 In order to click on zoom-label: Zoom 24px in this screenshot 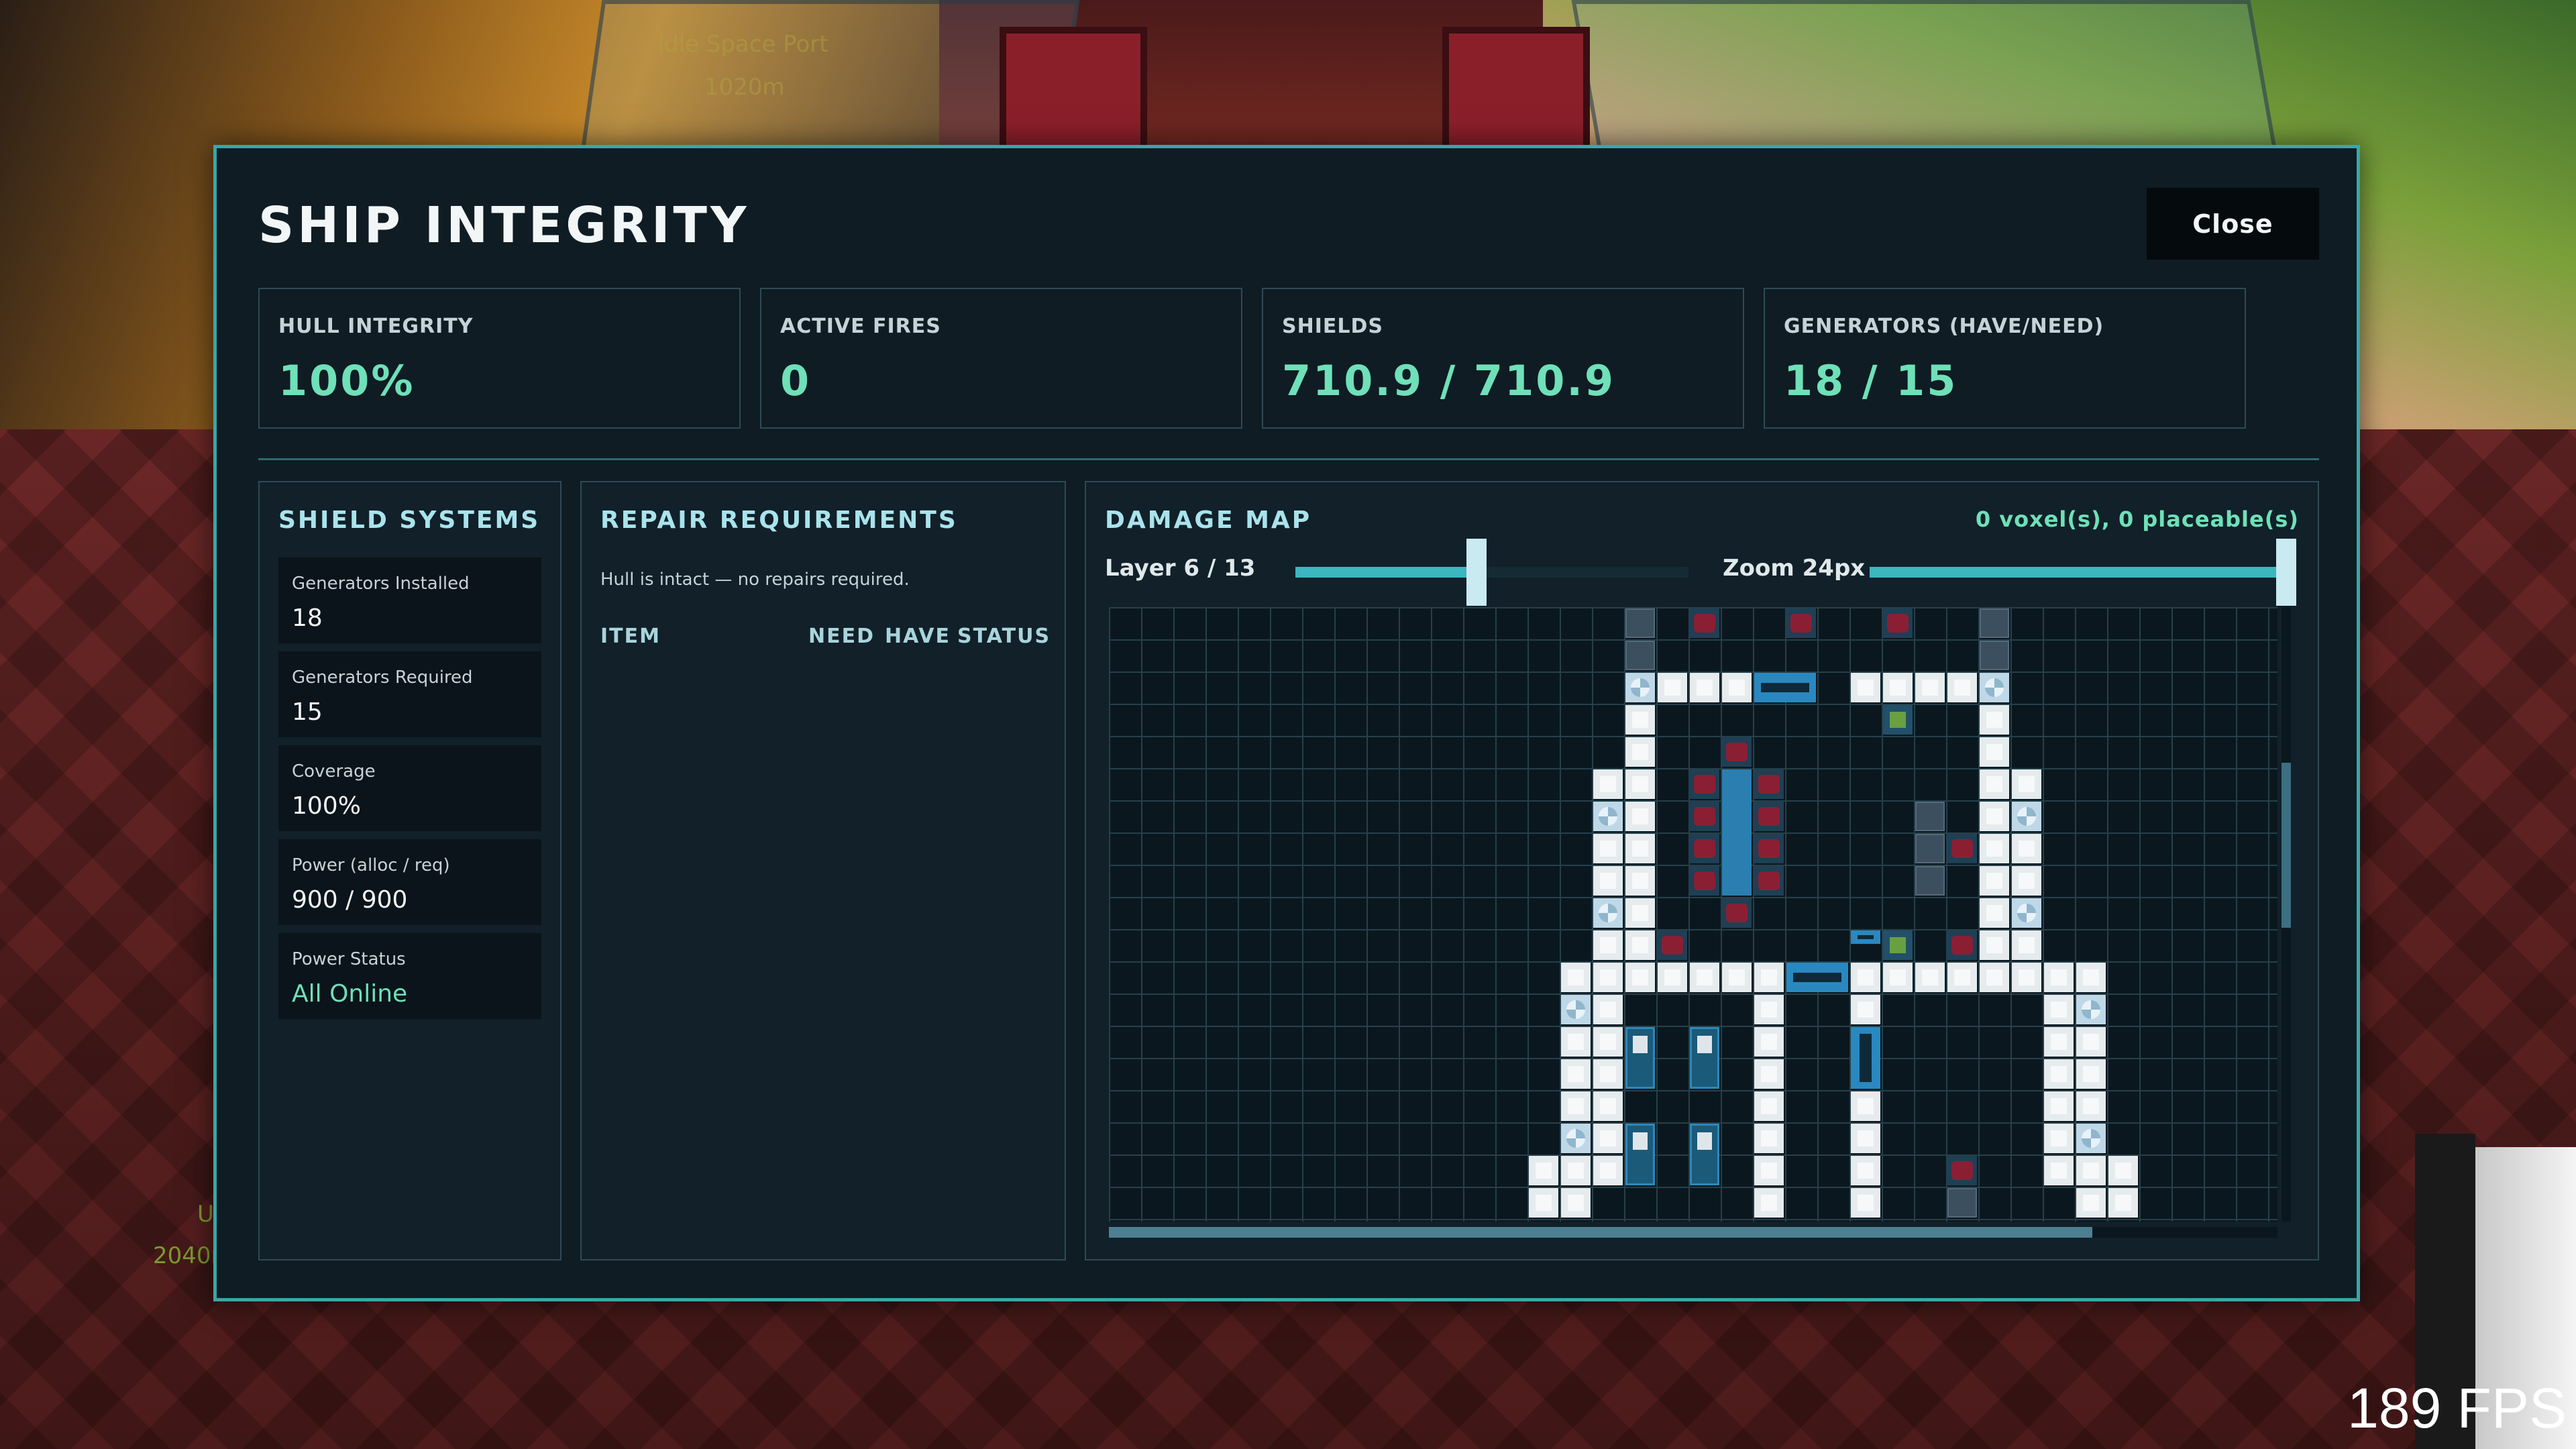, I will do `click(1794, 568)`.